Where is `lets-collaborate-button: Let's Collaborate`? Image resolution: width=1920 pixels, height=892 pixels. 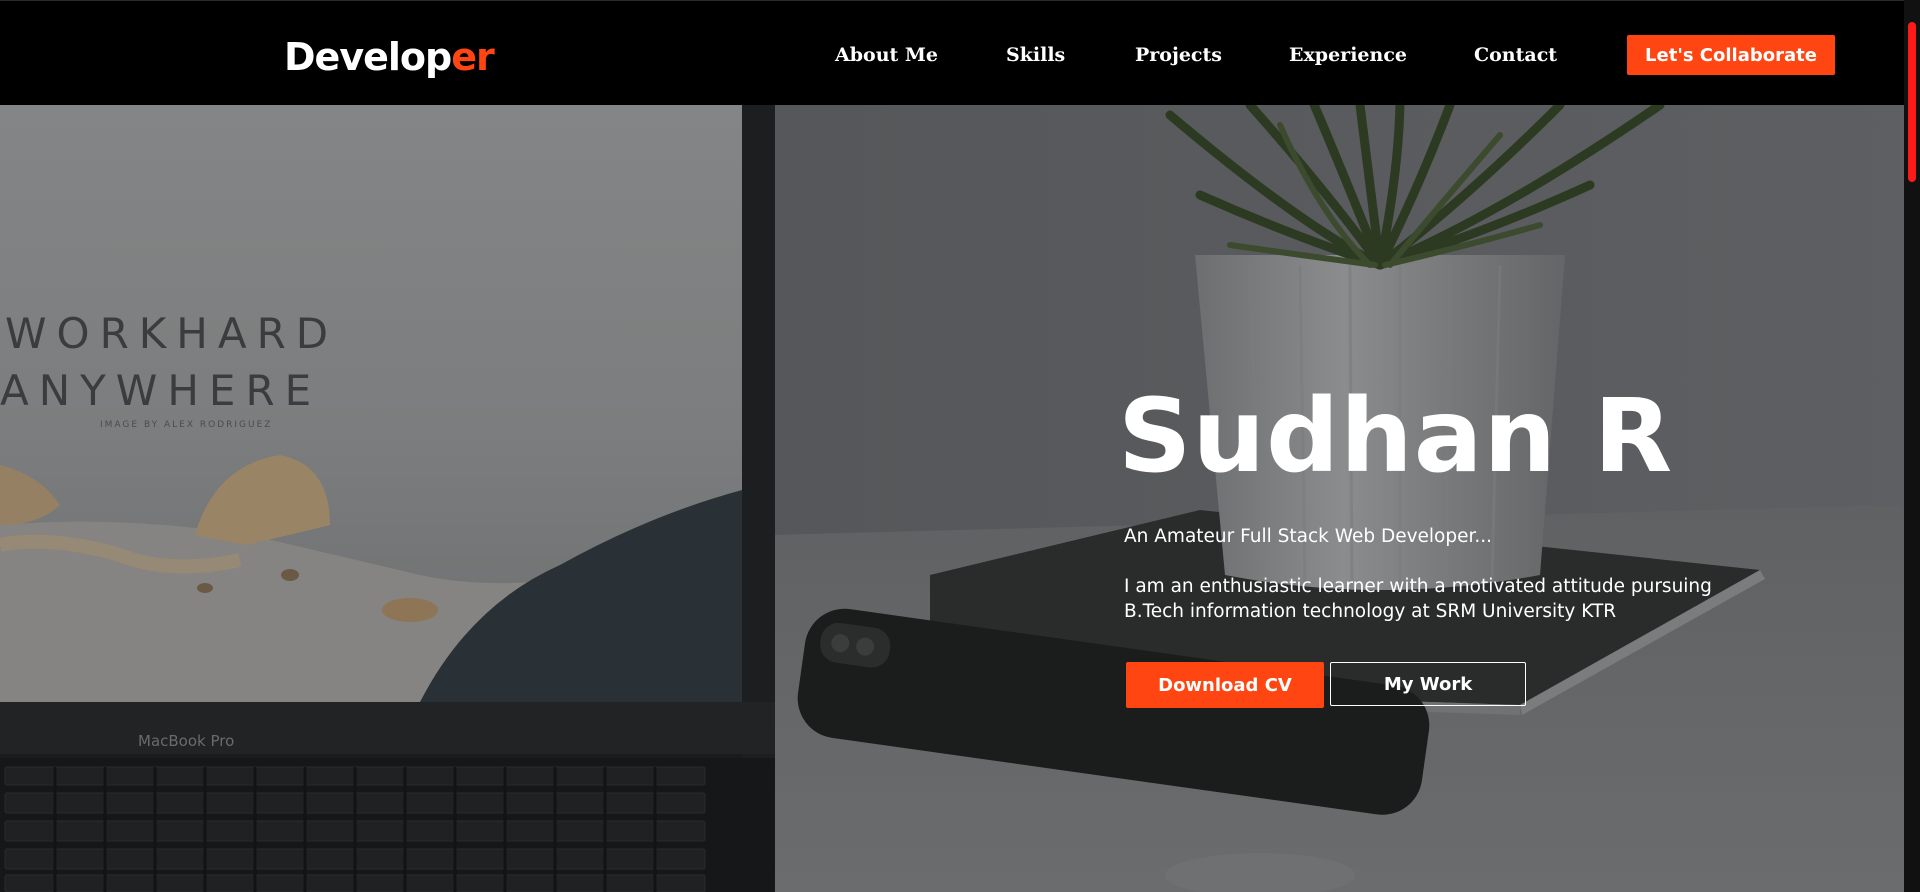 lets-collaborate-button: Let's Collaborate is located at coordinates (1731, 55).